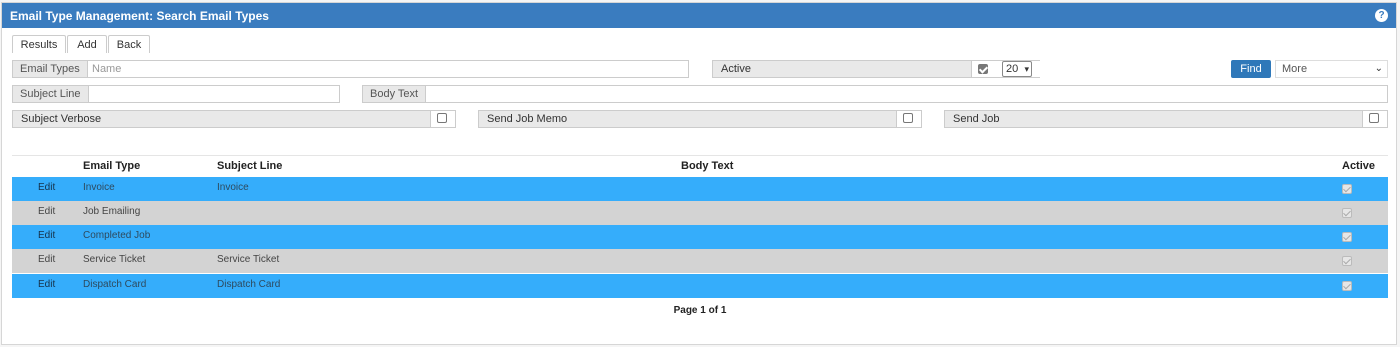 The height and width of the screenshot is (347, 1400). Describe the element at coordinates (50, 69) in the screenshot. I see `email-types-label: Email Types` at that location.